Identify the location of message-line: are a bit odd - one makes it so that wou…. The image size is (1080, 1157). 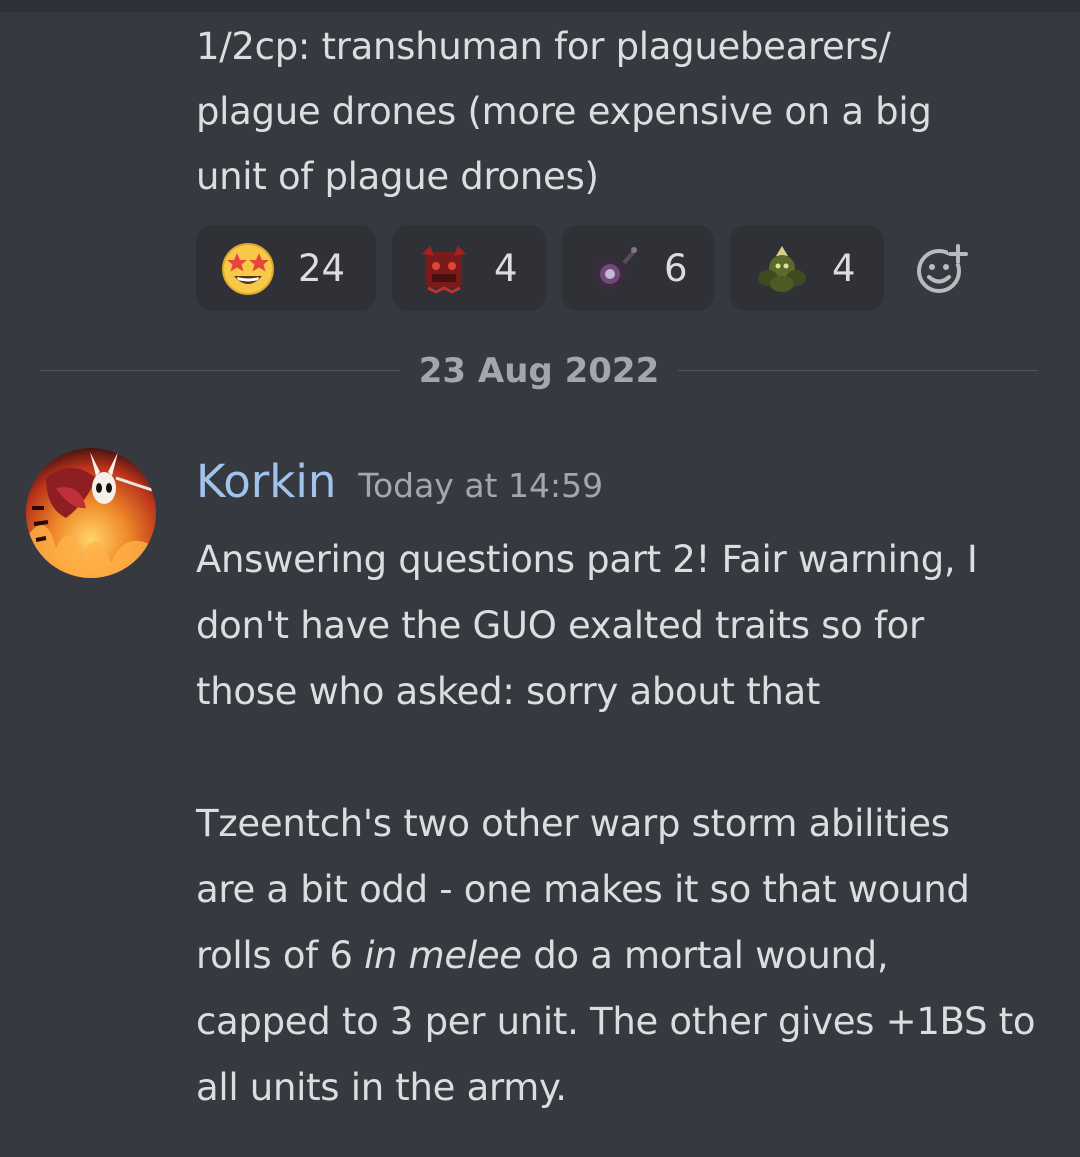
(583, 889).